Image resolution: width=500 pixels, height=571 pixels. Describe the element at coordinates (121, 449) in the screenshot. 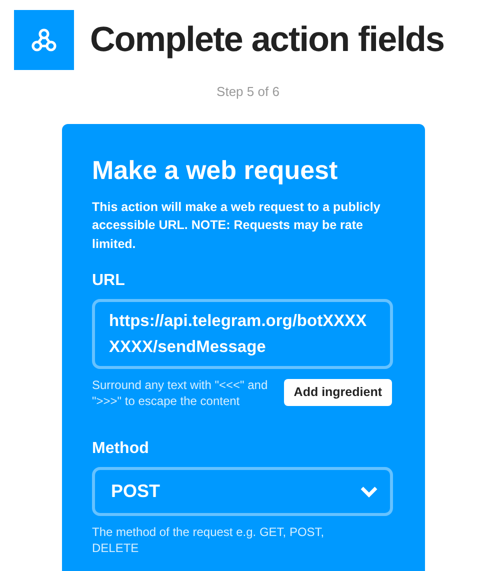

I see `field-label: Method` at that location.